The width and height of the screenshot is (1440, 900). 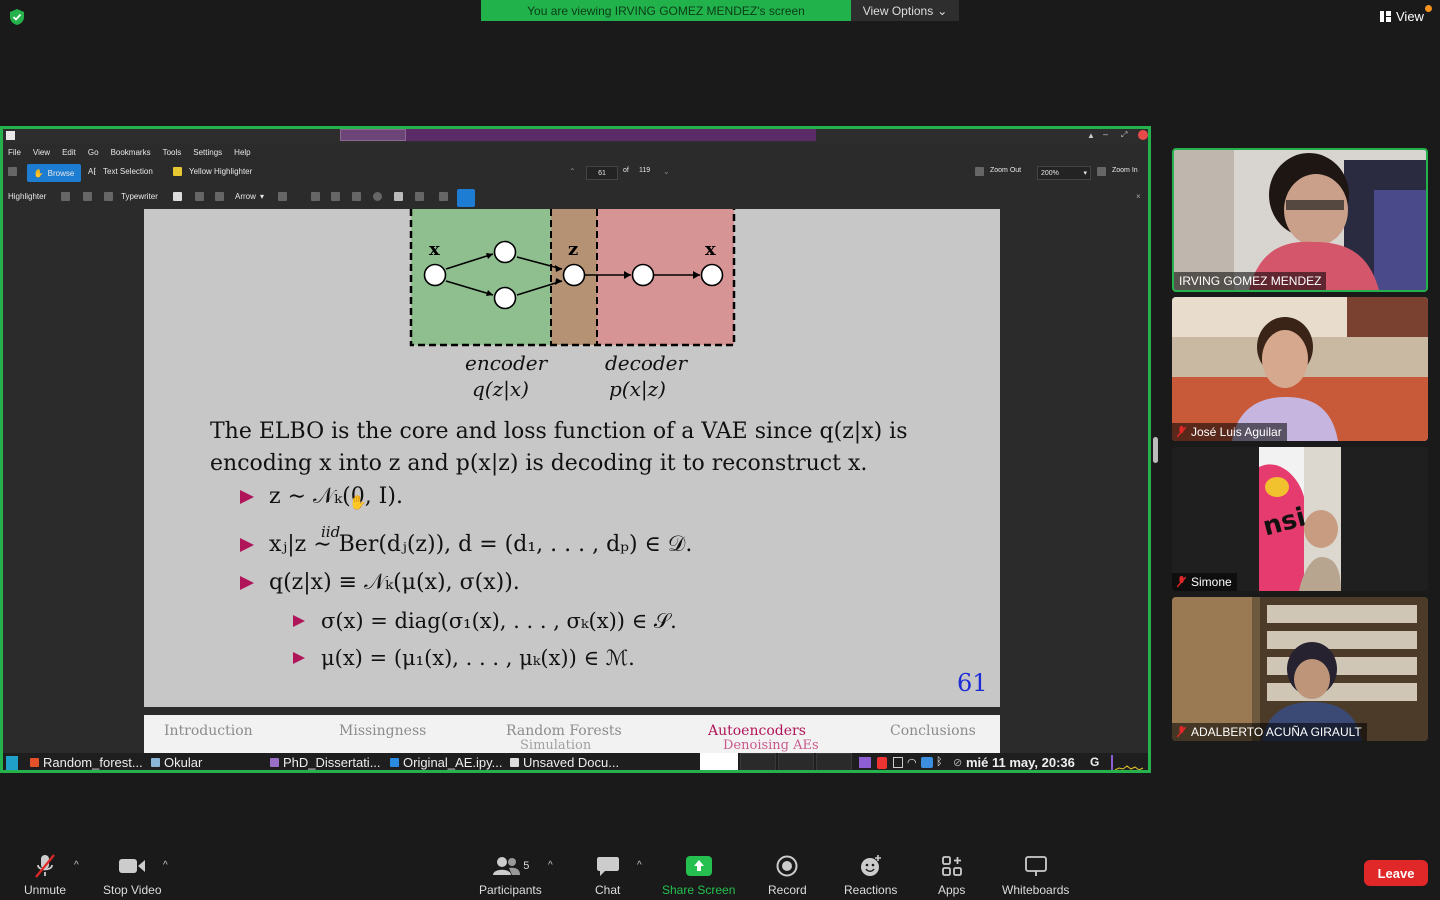 I want to click on yellow-highlighter-button: Yellow Highlighter, so click(x=220, y=171).